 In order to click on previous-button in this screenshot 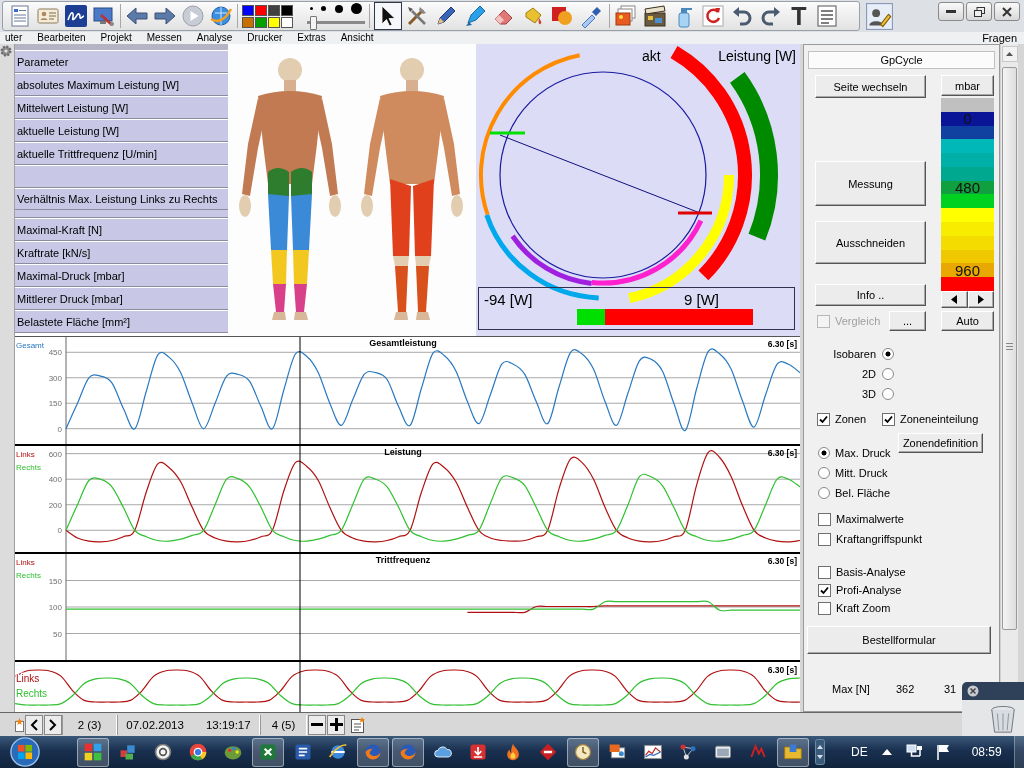, I will do `click(34, 724)`.